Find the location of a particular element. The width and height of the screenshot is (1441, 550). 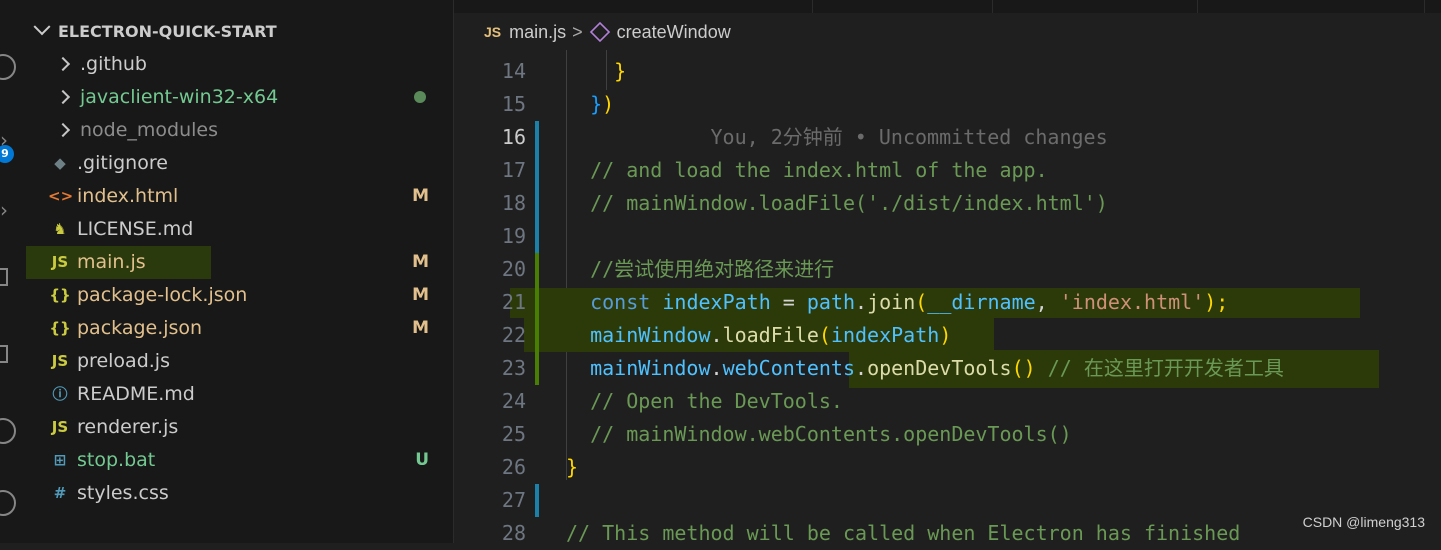

code-token: // and load the index.html of the app. is located at coordinates (807, 170).